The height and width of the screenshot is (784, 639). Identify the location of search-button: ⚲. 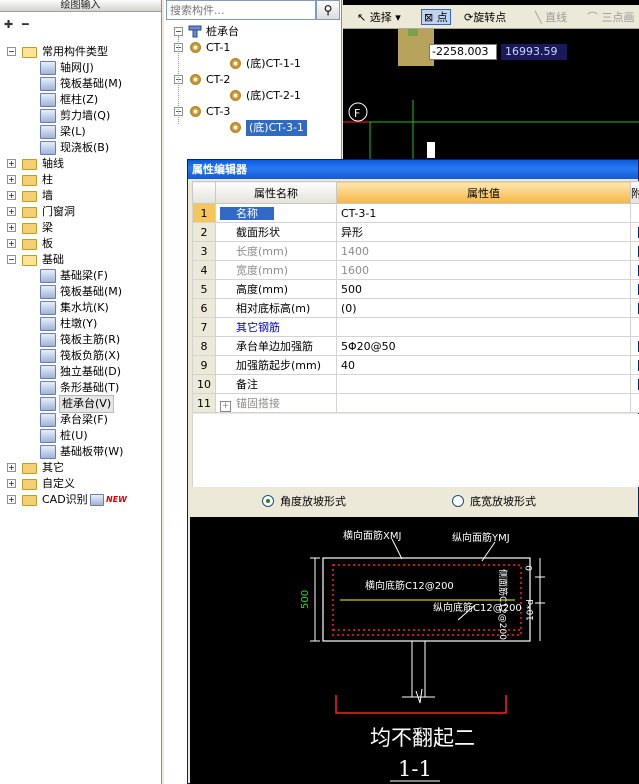
(328, 10).